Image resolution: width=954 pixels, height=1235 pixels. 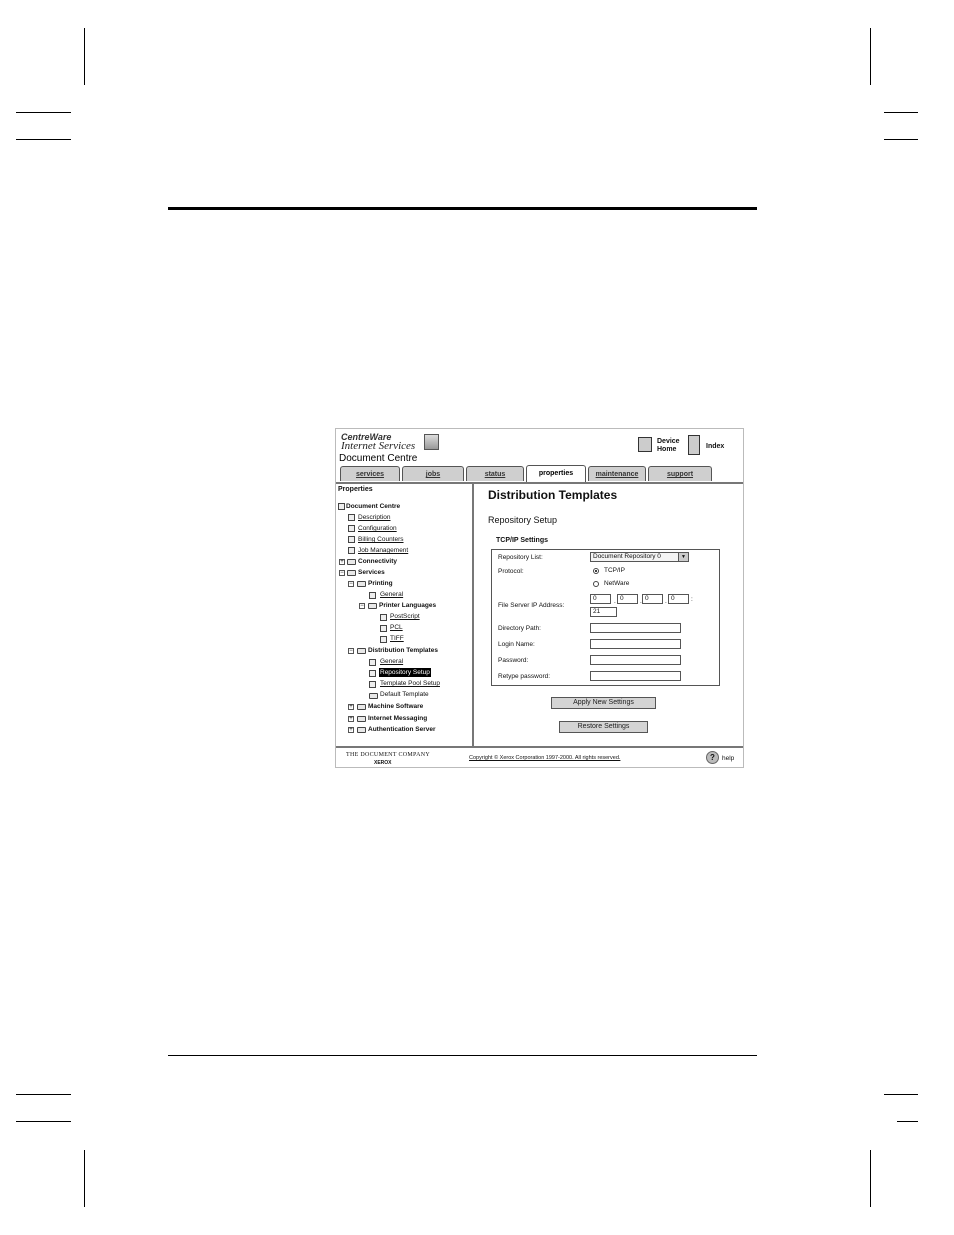 What do you see at coordinates (433, 473) in the screenshot?
I see `tab-jobs: jobs` at bounding box center [433, 473].